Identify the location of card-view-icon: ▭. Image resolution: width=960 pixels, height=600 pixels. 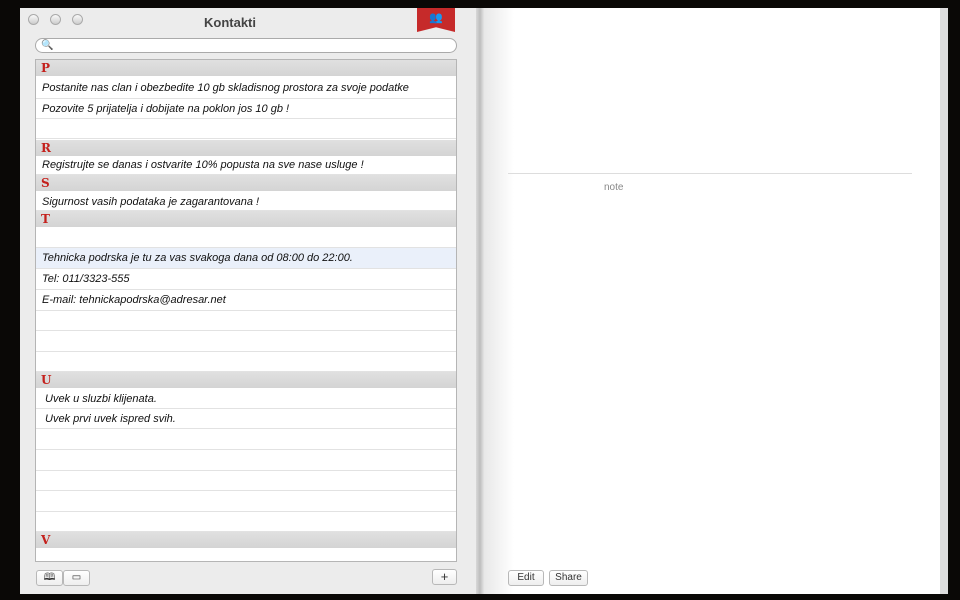
(76, 577).